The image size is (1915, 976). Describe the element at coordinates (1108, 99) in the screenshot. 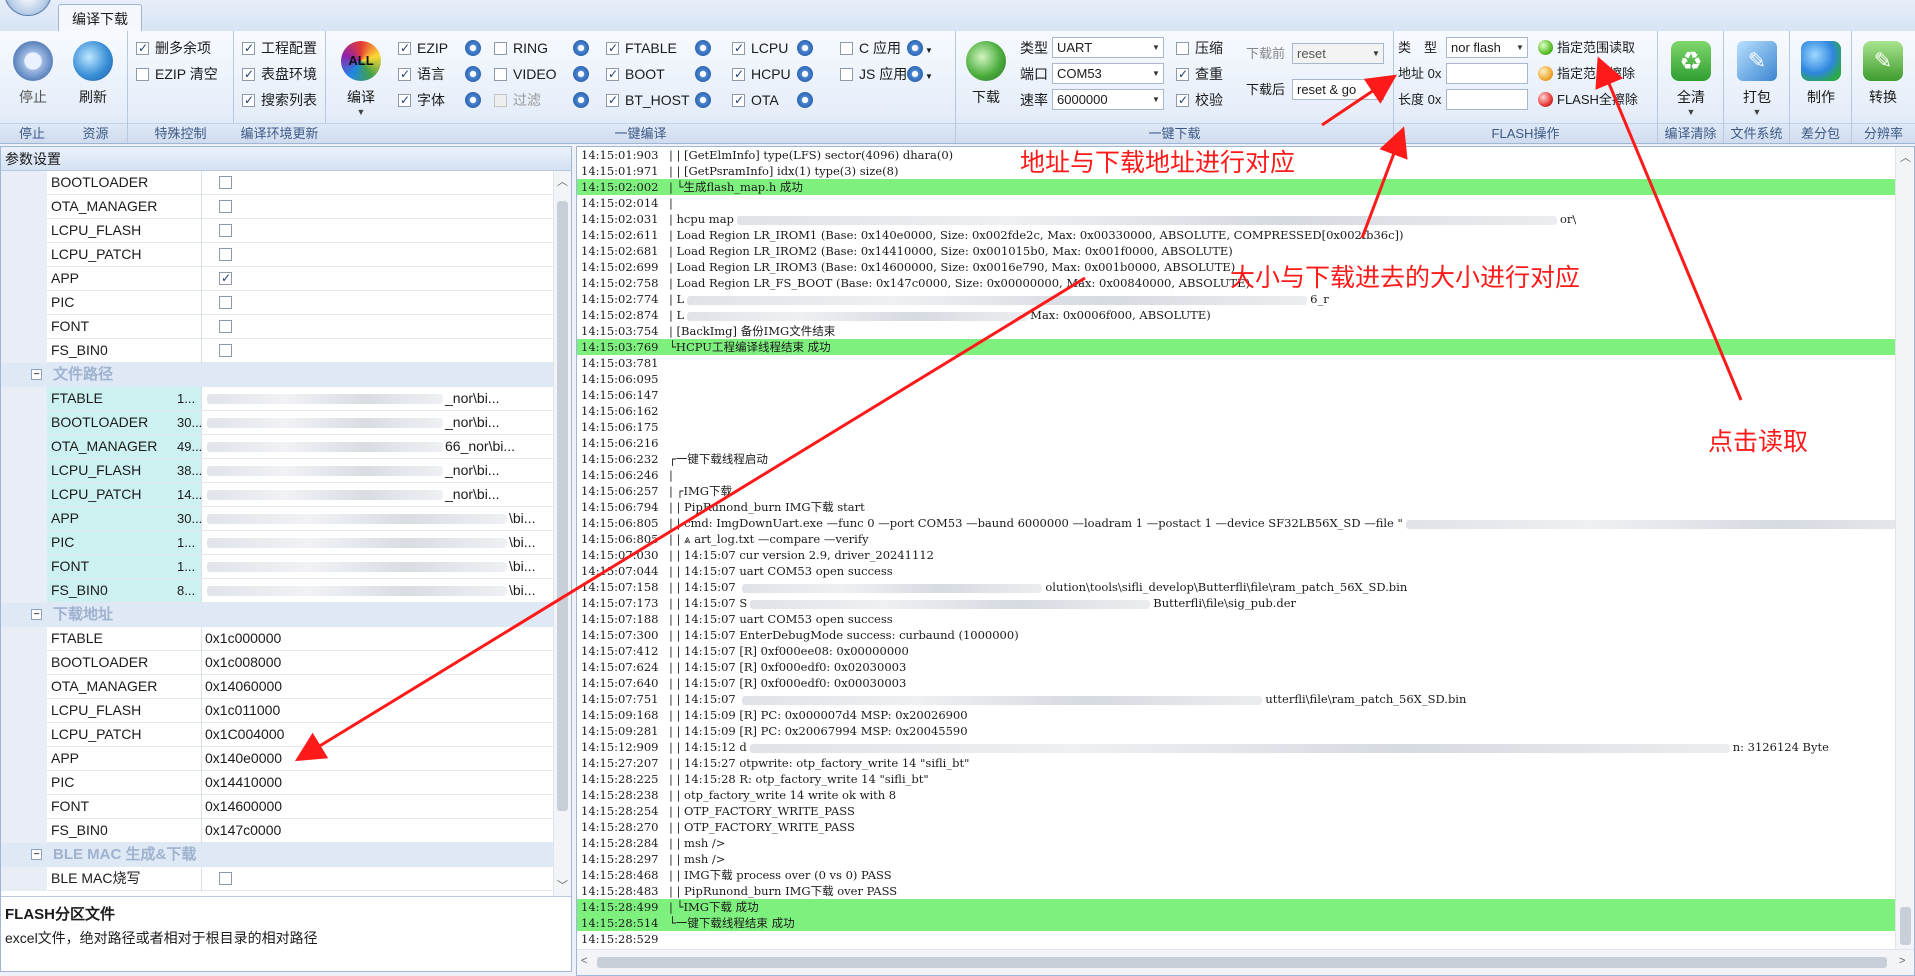

I see `rate-select: 6000000 ▼` at that location.